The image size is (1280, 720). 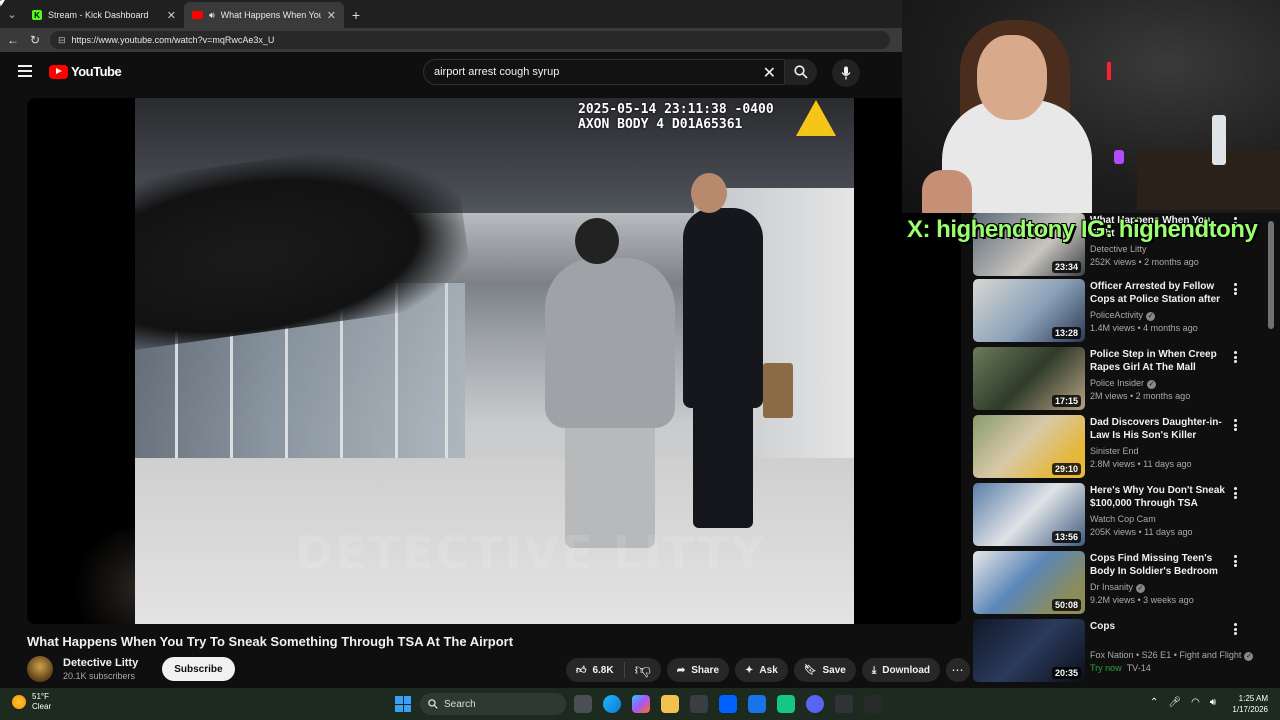 What do you see at coordinates (13, 40) in the screenshot?
I see `back-arrow-icon: ←` at bounding box center [13, 40].